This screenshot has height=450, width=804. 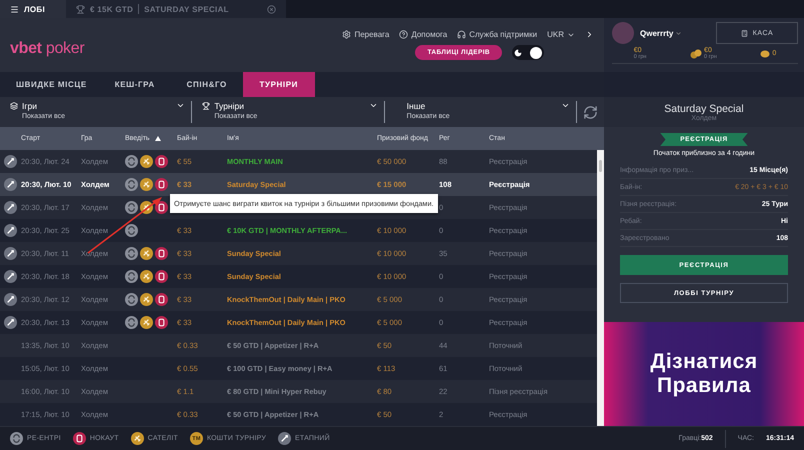 What do you see at coordinates (704, 374) in the screenshot?
I see `banner-text: Дізнатися Правила` at bounding box center [704, 374].